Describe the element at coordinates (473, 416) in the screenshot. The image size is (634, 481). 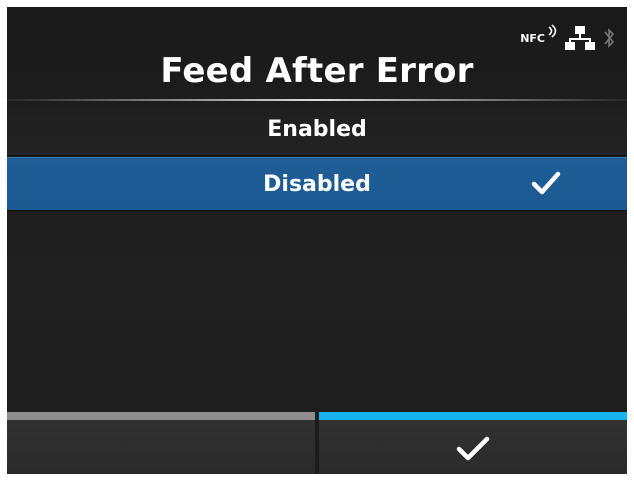
I see `confirm-softkey-indicator` at that location.